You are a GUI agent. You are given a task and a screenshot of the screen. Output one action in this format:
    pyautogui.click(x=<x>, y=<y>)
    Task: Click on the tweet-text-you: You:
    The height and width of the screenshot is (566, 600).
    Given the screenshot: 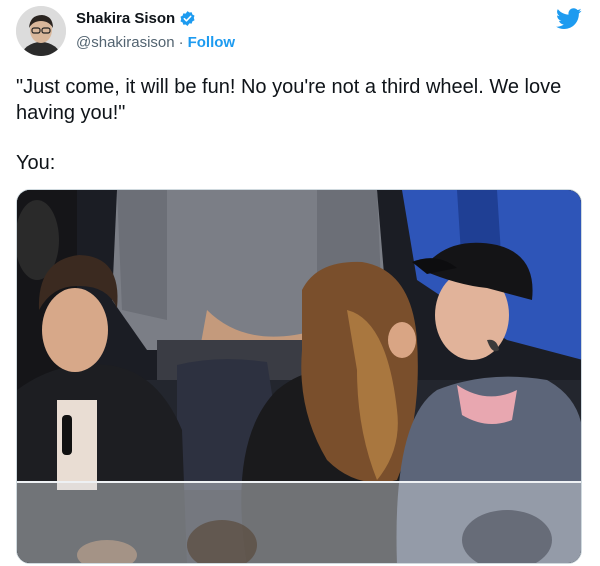 What is the action you would take?
    pyautogui.click(x=36, y=163)
    